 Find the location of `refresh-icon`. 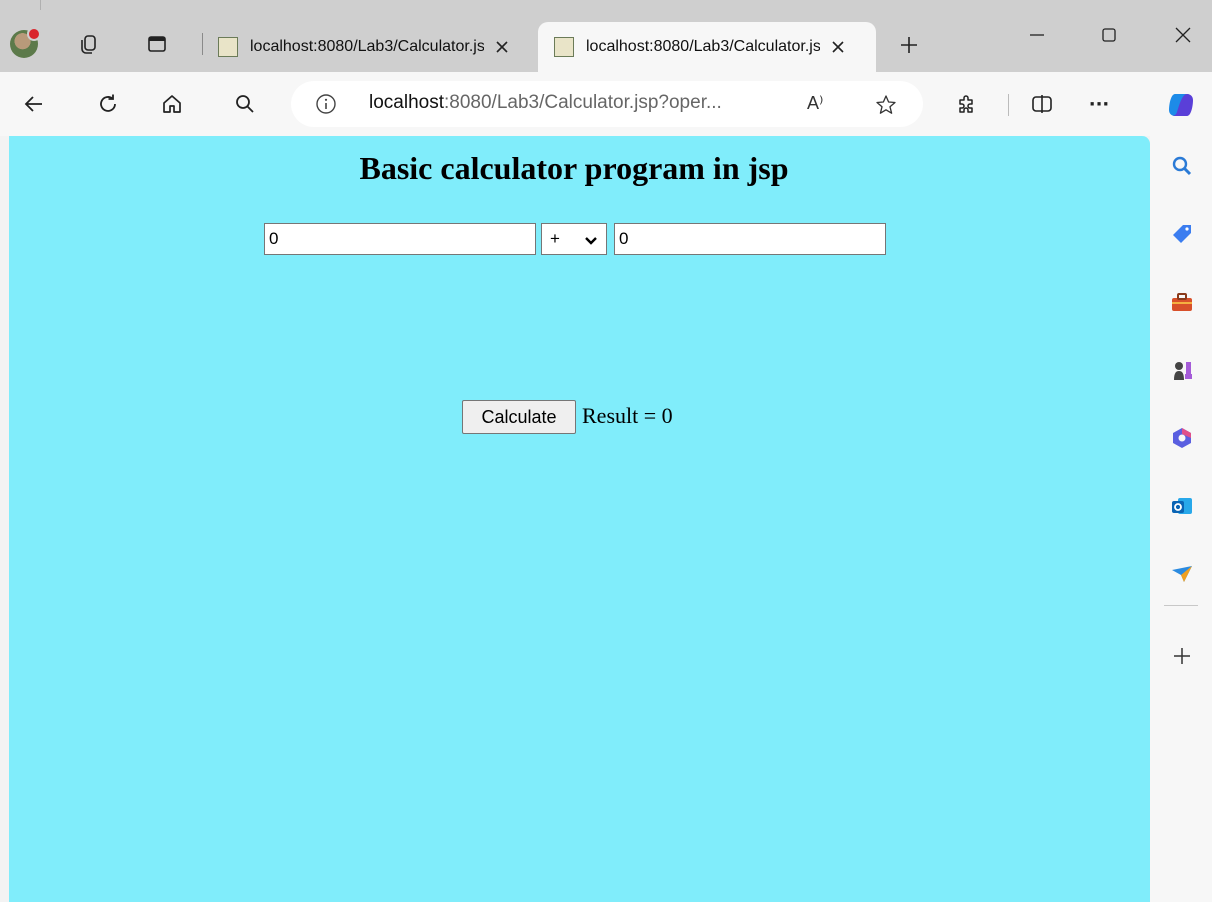

refresh-icon is located at coordinates (108, 104).